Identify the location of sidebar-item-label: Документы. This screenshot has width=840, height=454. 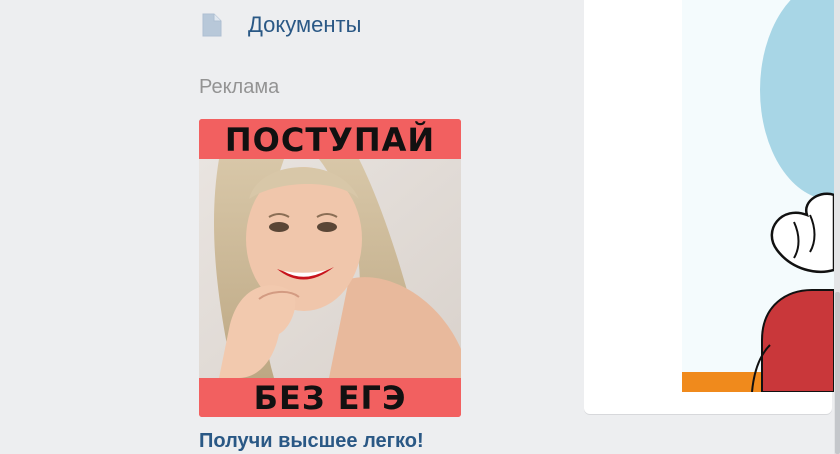
(305, 24).